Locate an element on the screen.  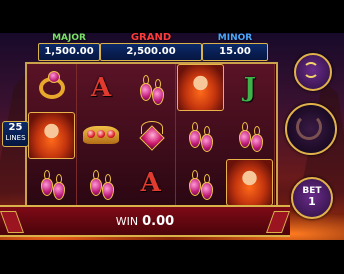
lines-label: LINES is located at coordinates (15, 138).